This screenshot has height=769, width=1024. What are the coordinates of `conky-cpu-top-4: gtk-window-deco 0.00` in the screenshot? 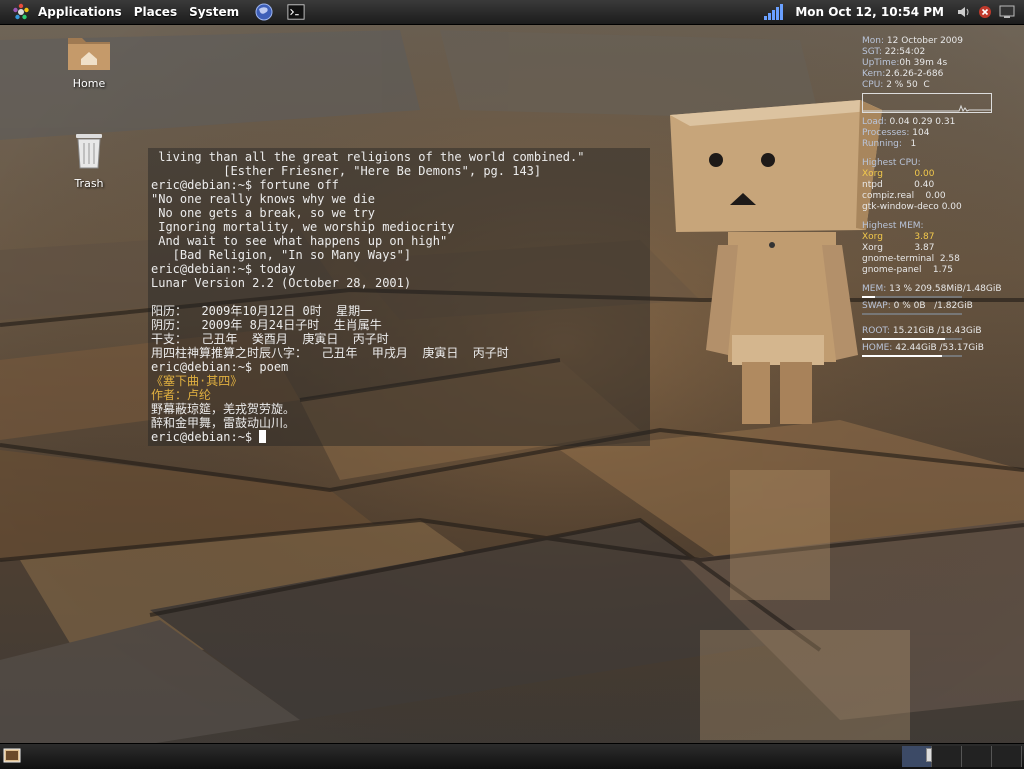 It's located at (912, 207).